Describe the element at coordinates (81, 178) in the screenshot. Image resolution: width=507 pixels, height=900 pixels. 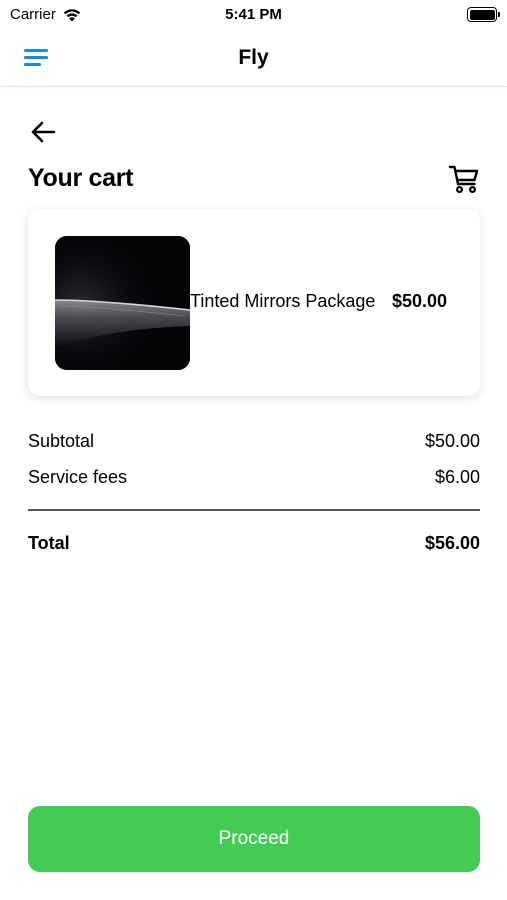
I see `page-title: Your cart` at that location.